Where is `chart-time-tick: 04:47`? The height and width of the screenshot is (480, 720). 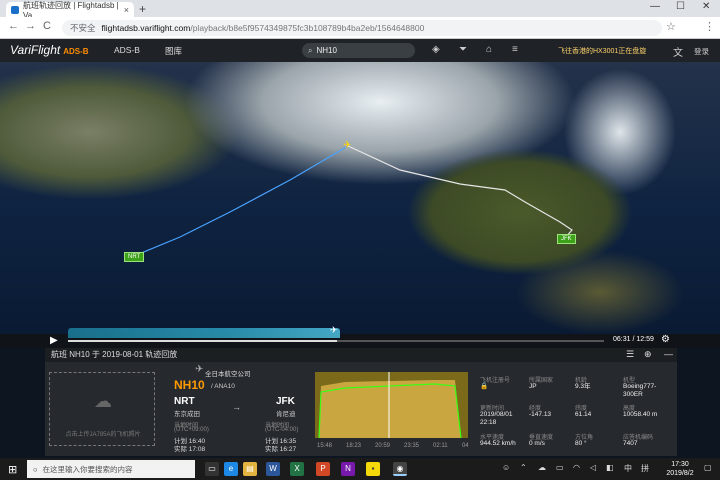 chart-time-tick: 04:47 is located at coordinates (465, 446).